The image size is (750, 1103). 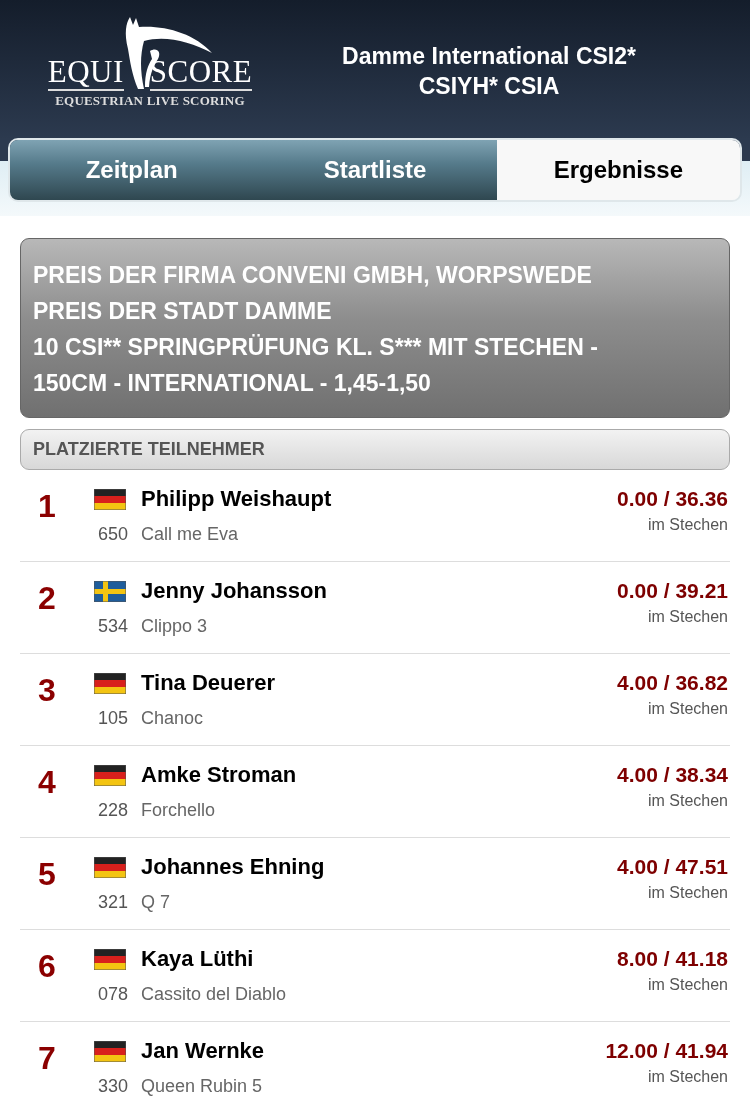 What do you see at coordinates (618, 170) in the screenshot?
I see `tab: Ergebnisse` at bounding box center [618, 170].